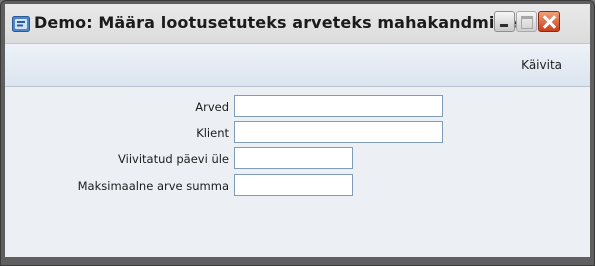  Describe the element at coordinates (117, 107) in the screenshot. I see `field-row-arved: Arved` at that location.